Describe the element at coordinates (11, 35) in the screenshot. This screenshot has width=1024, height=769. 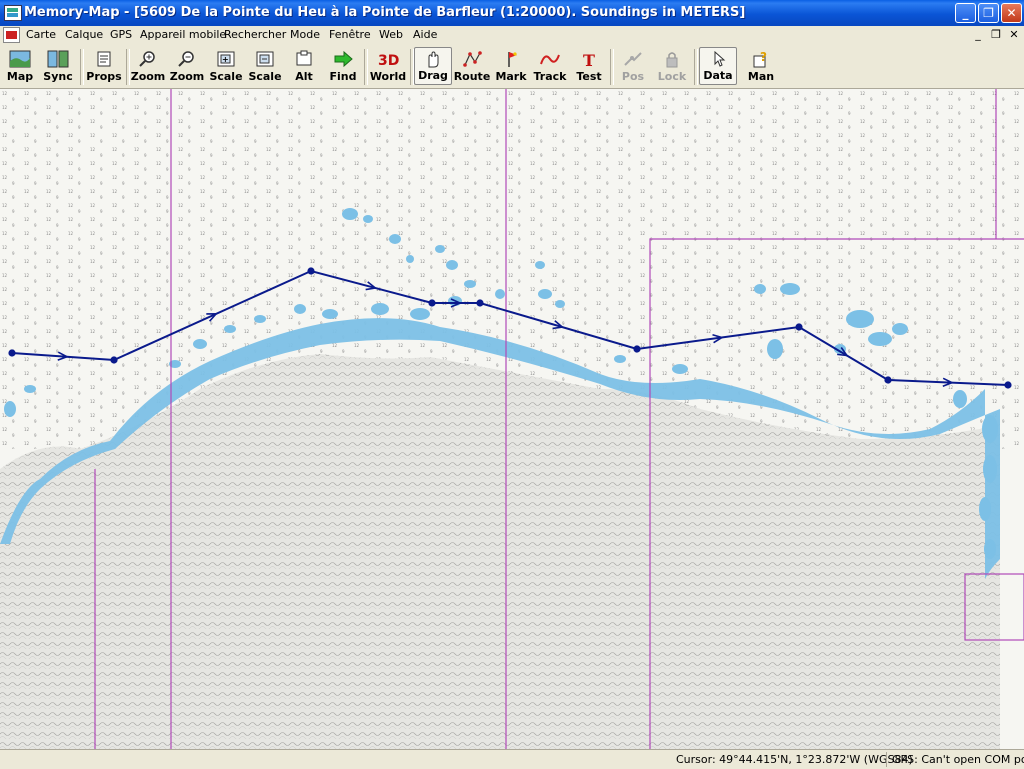
I see `document-icon` at that location.